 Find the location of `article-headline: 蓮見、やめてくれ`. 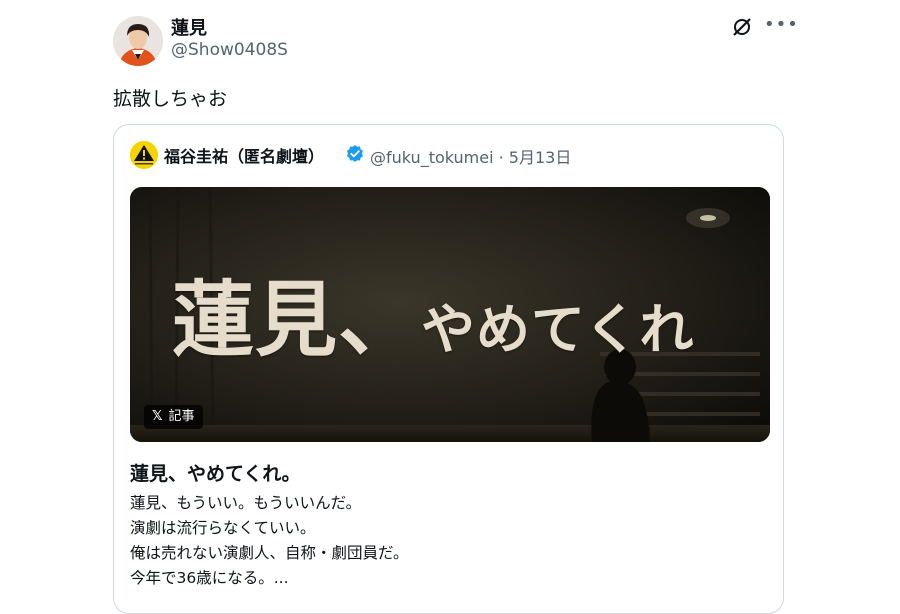

article-headline: 蓮見、やめてくれ is located at coordinates (433, 312).